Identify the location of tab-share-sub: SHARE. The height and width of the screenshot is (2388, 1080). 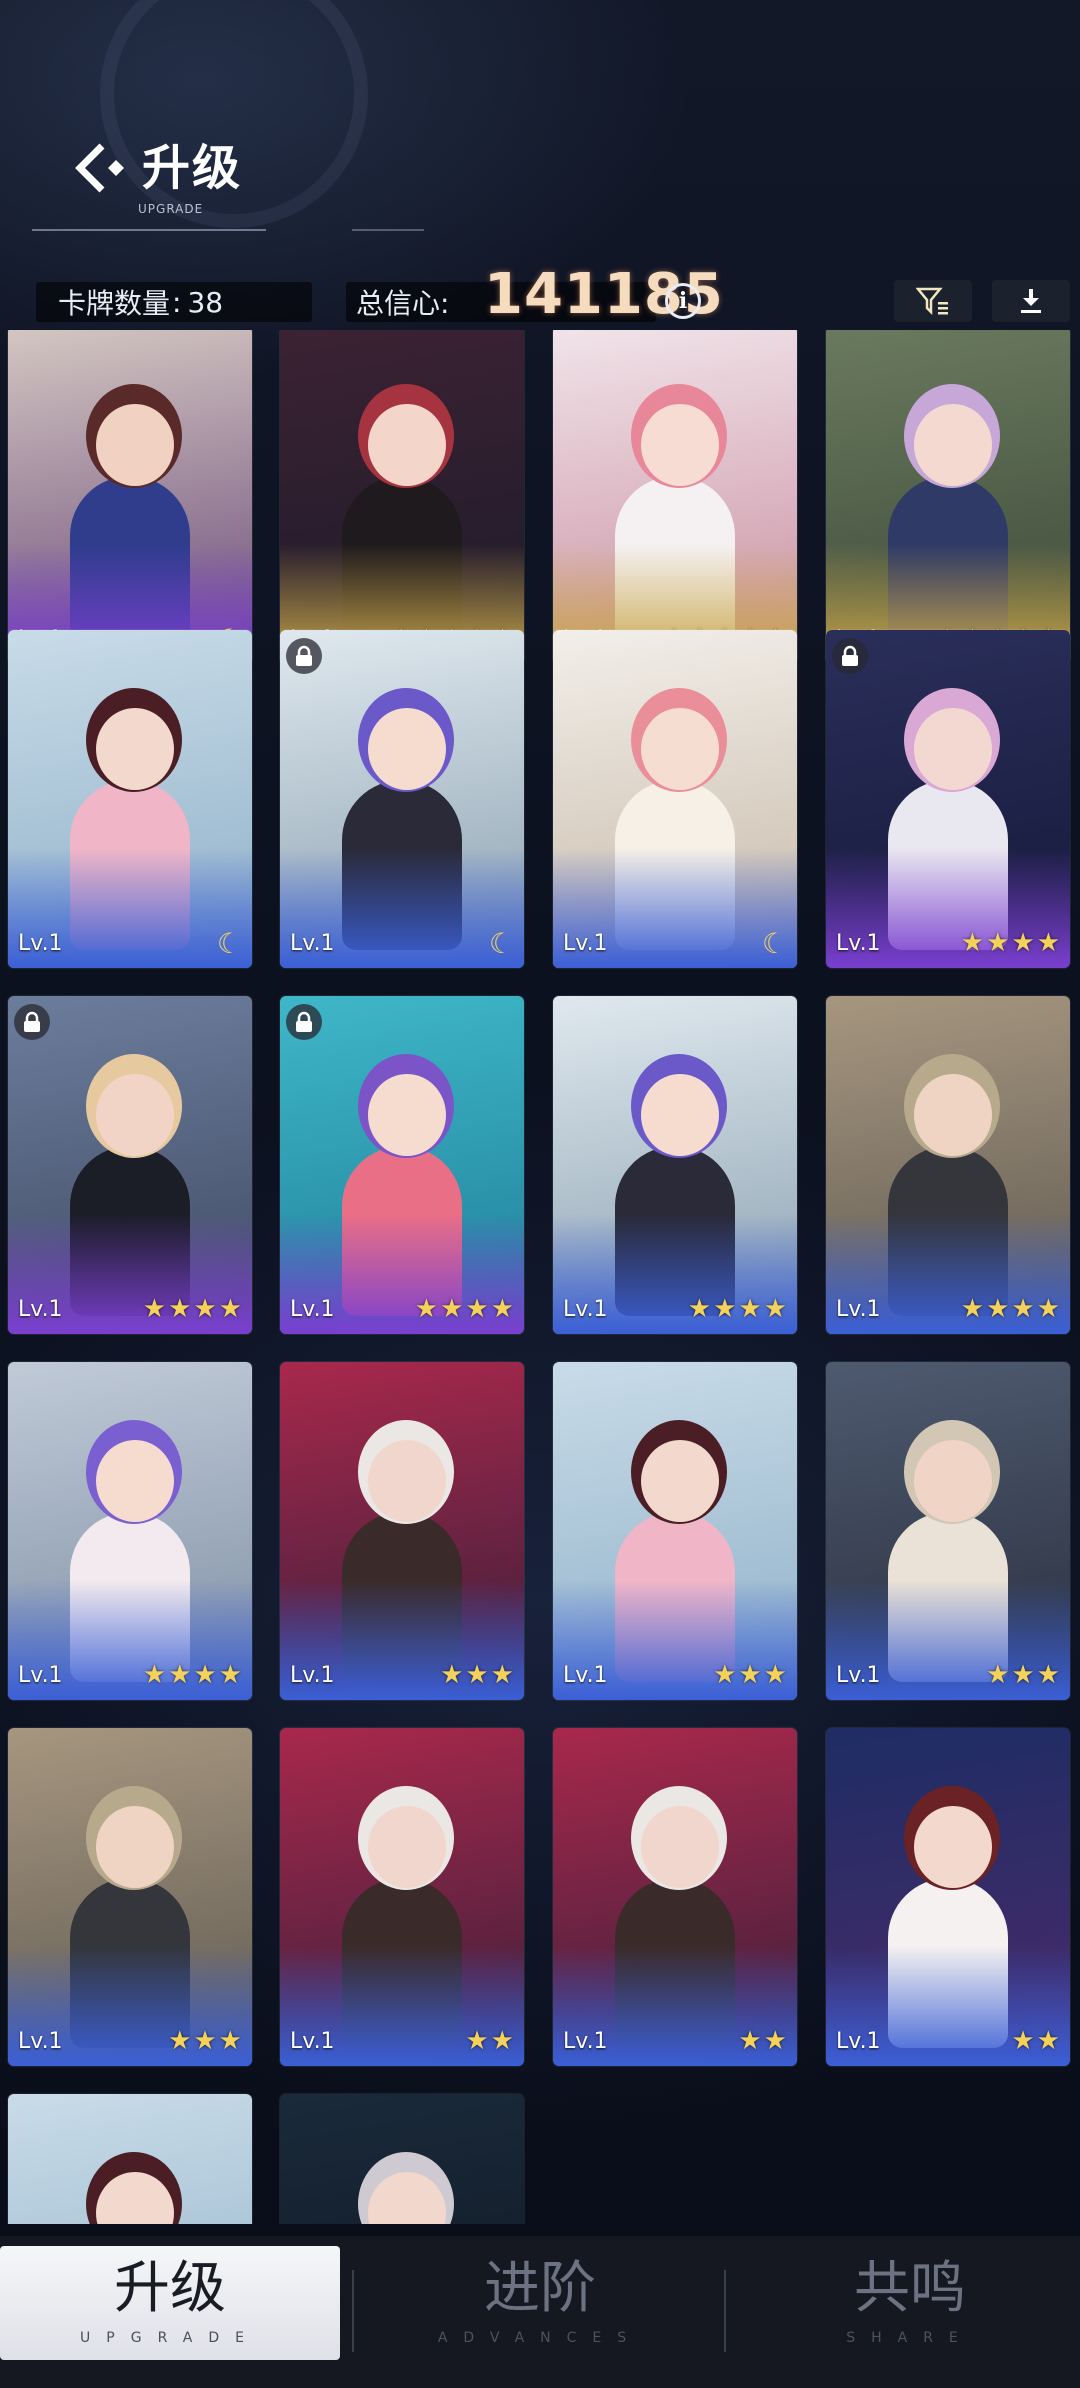
(910, 2338).